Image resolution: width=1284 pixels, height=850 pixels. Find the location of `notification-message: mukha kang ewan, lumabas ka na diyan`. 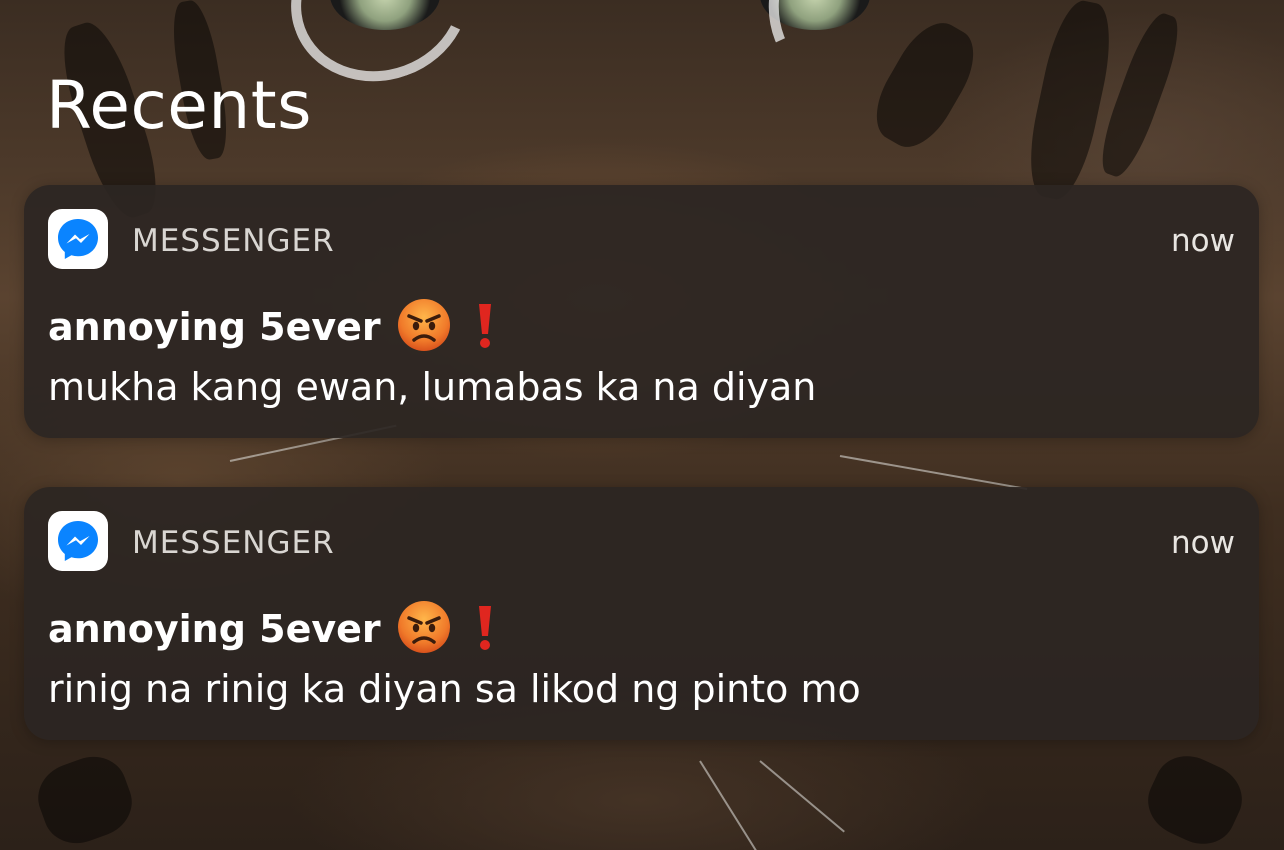

notification-message: mukha kang ewan, lumabas ka na diyan is located at coordinates (432, 387).